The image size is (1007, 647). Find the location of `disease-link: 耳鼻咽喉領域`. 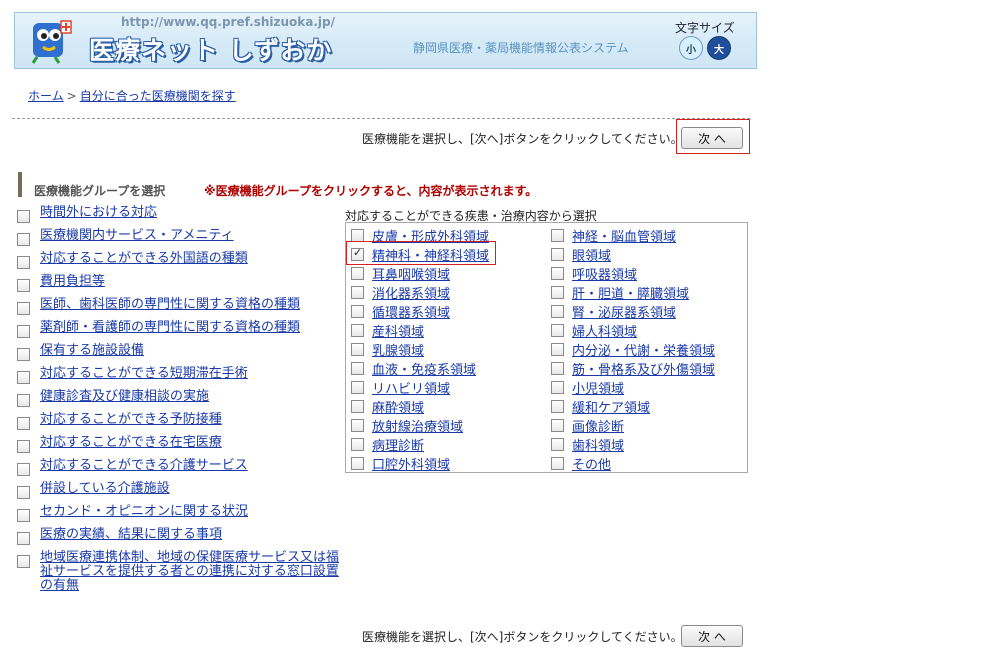

disease-link: 耳鼻咽喉領域 is located at coordinates (411, 273).